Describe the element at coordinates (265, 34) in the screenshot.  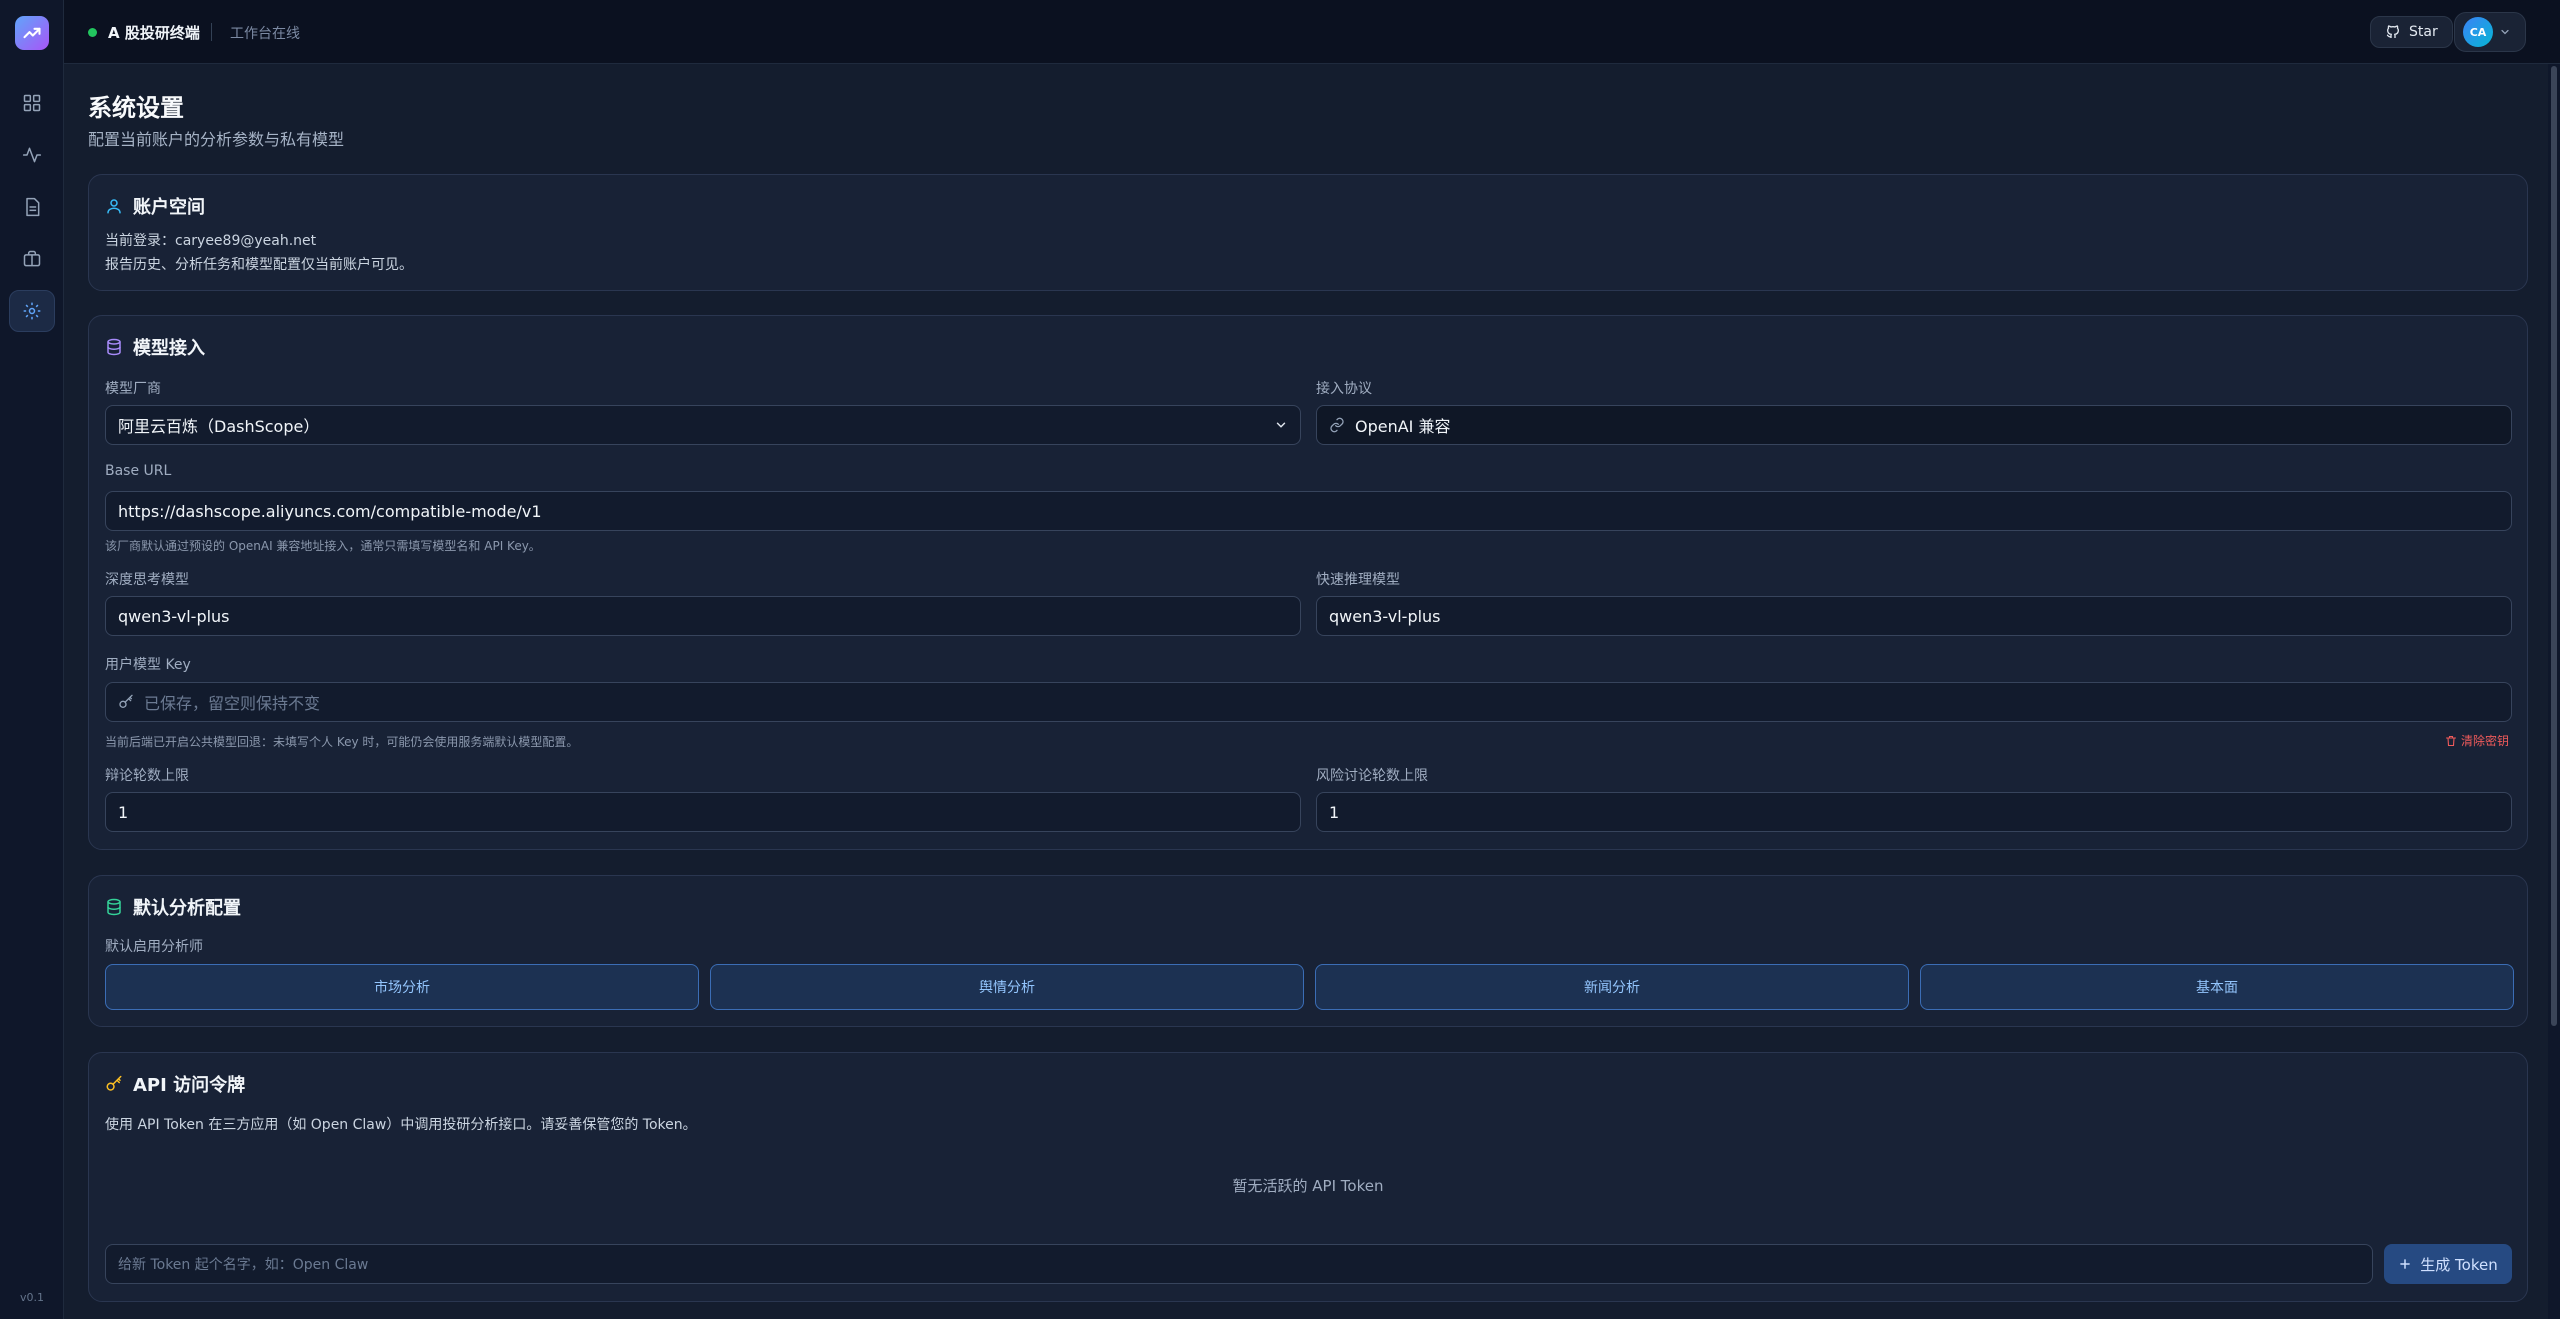
I see `workspace-status: 工作台在线` at that location.